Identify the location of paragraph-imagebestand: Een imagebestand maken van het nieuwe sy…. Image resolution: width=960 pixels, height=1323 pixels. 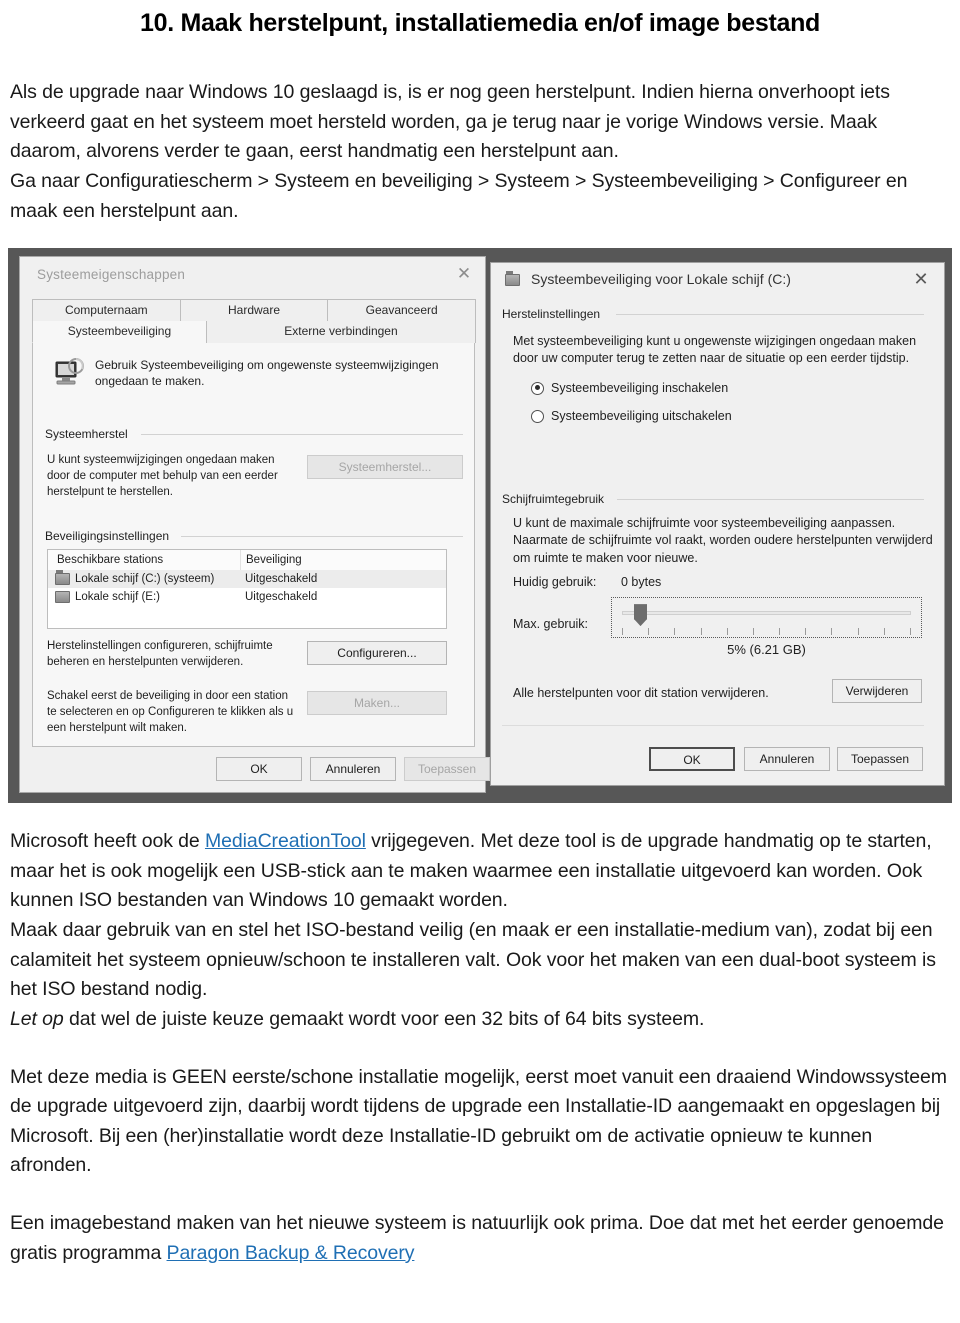
(480, 1238).